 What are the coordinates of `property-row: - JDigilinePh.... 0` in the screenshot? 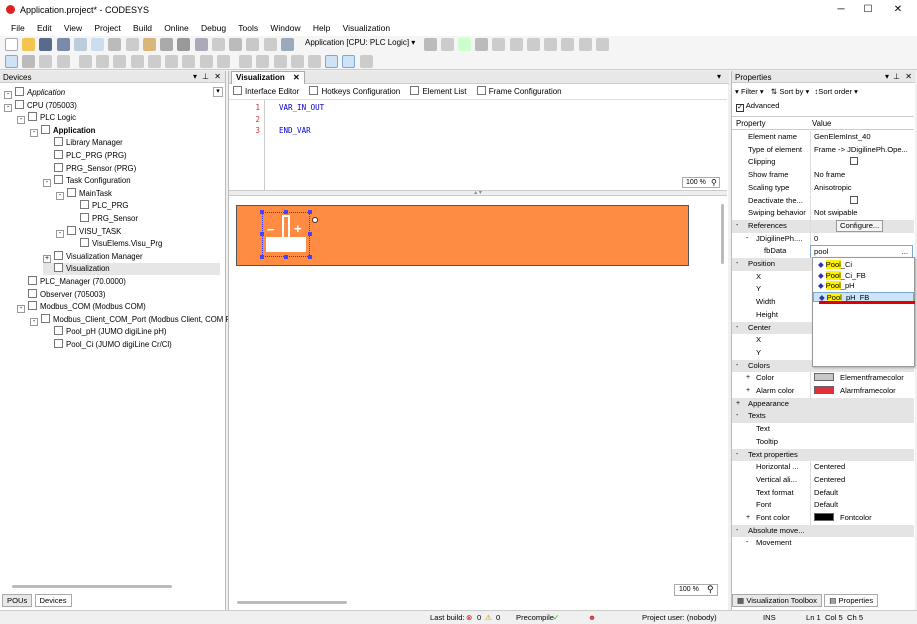 It's located at (823, 239).